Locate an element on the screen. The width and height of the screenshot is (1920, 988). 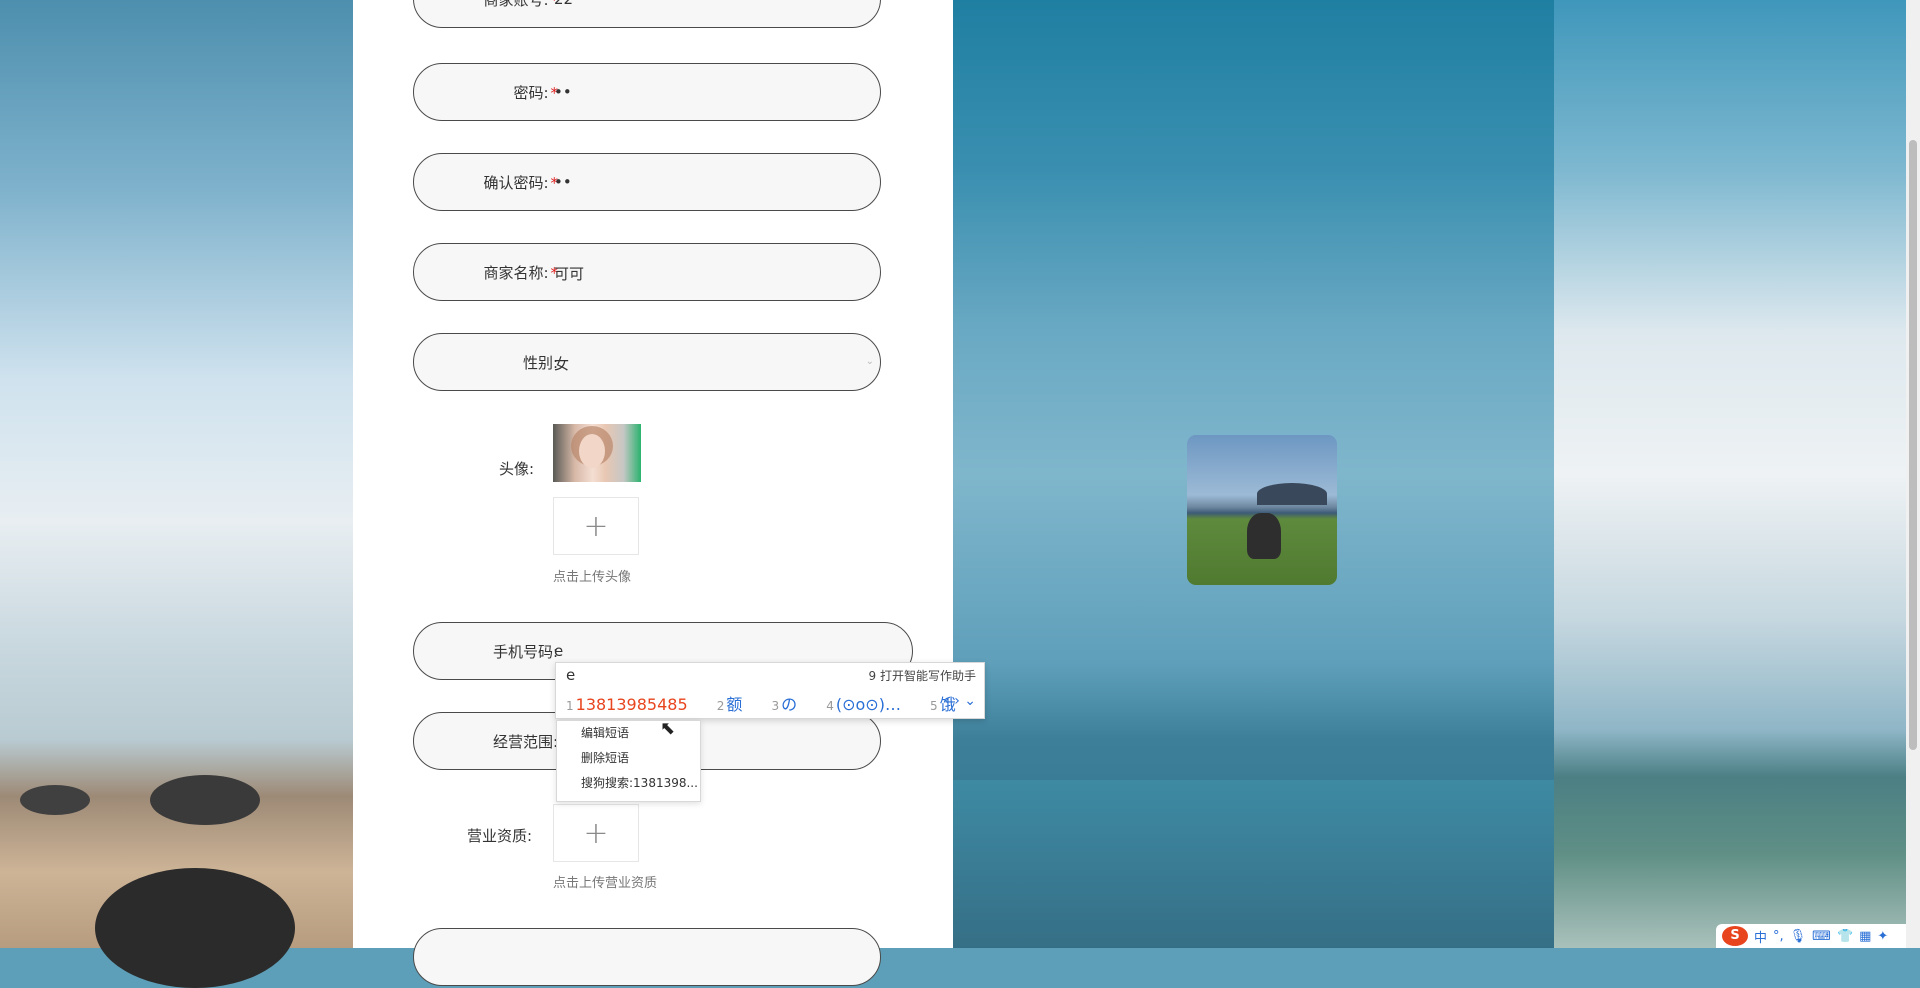
license-upload-button: + is located at coordinates (596, 833).